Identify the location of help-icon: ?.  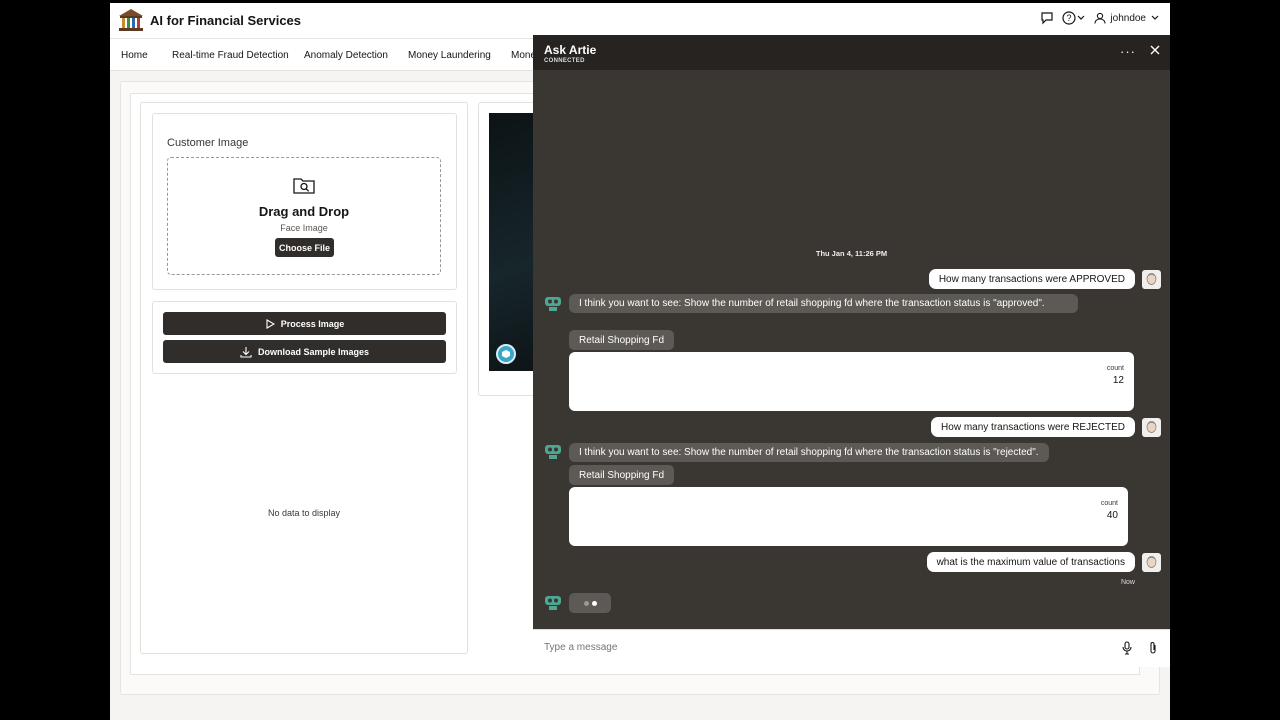
(1069, 18).